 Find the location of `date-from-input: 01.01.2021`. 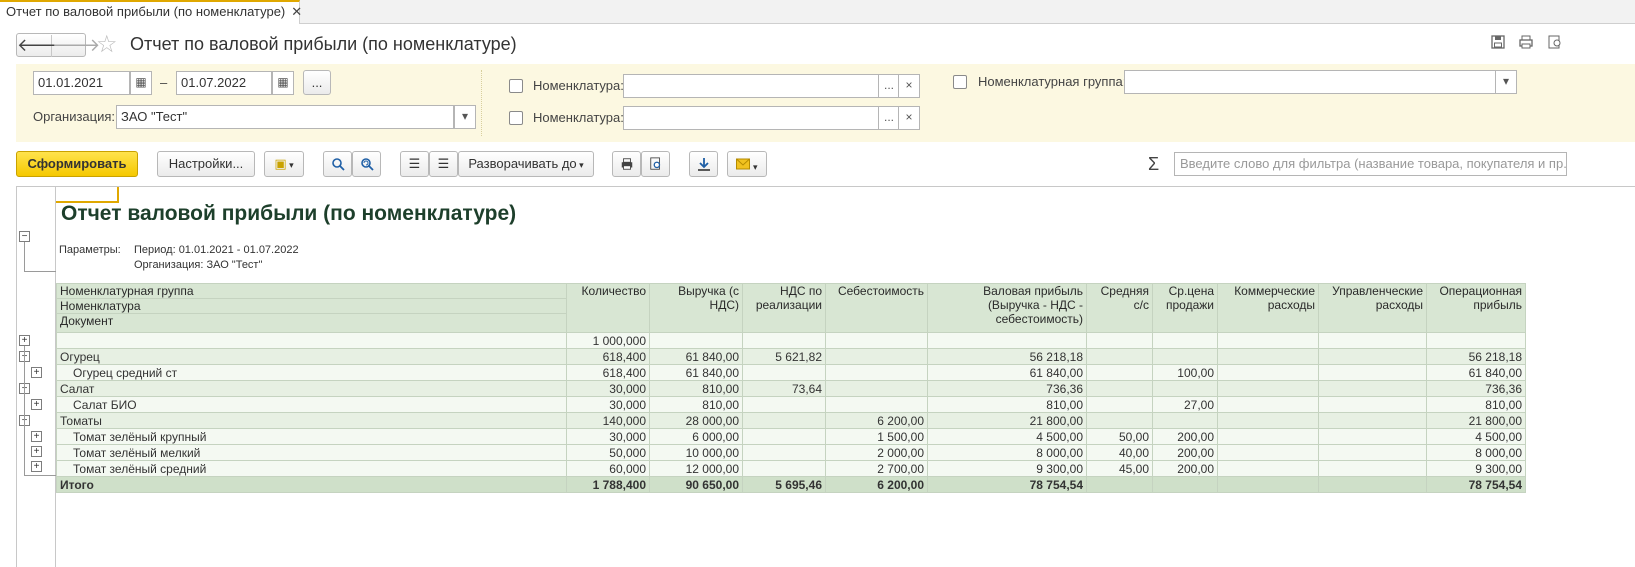

date-from-input: 01.01.2021 is located at coordinates (81, 83).